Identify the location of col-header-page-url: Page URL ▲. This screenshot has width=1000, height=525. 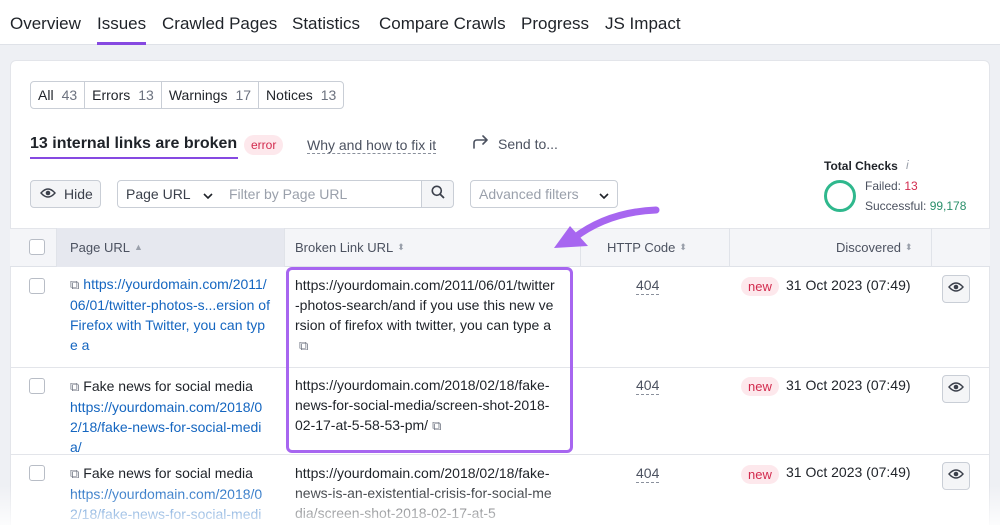
(106, 247).